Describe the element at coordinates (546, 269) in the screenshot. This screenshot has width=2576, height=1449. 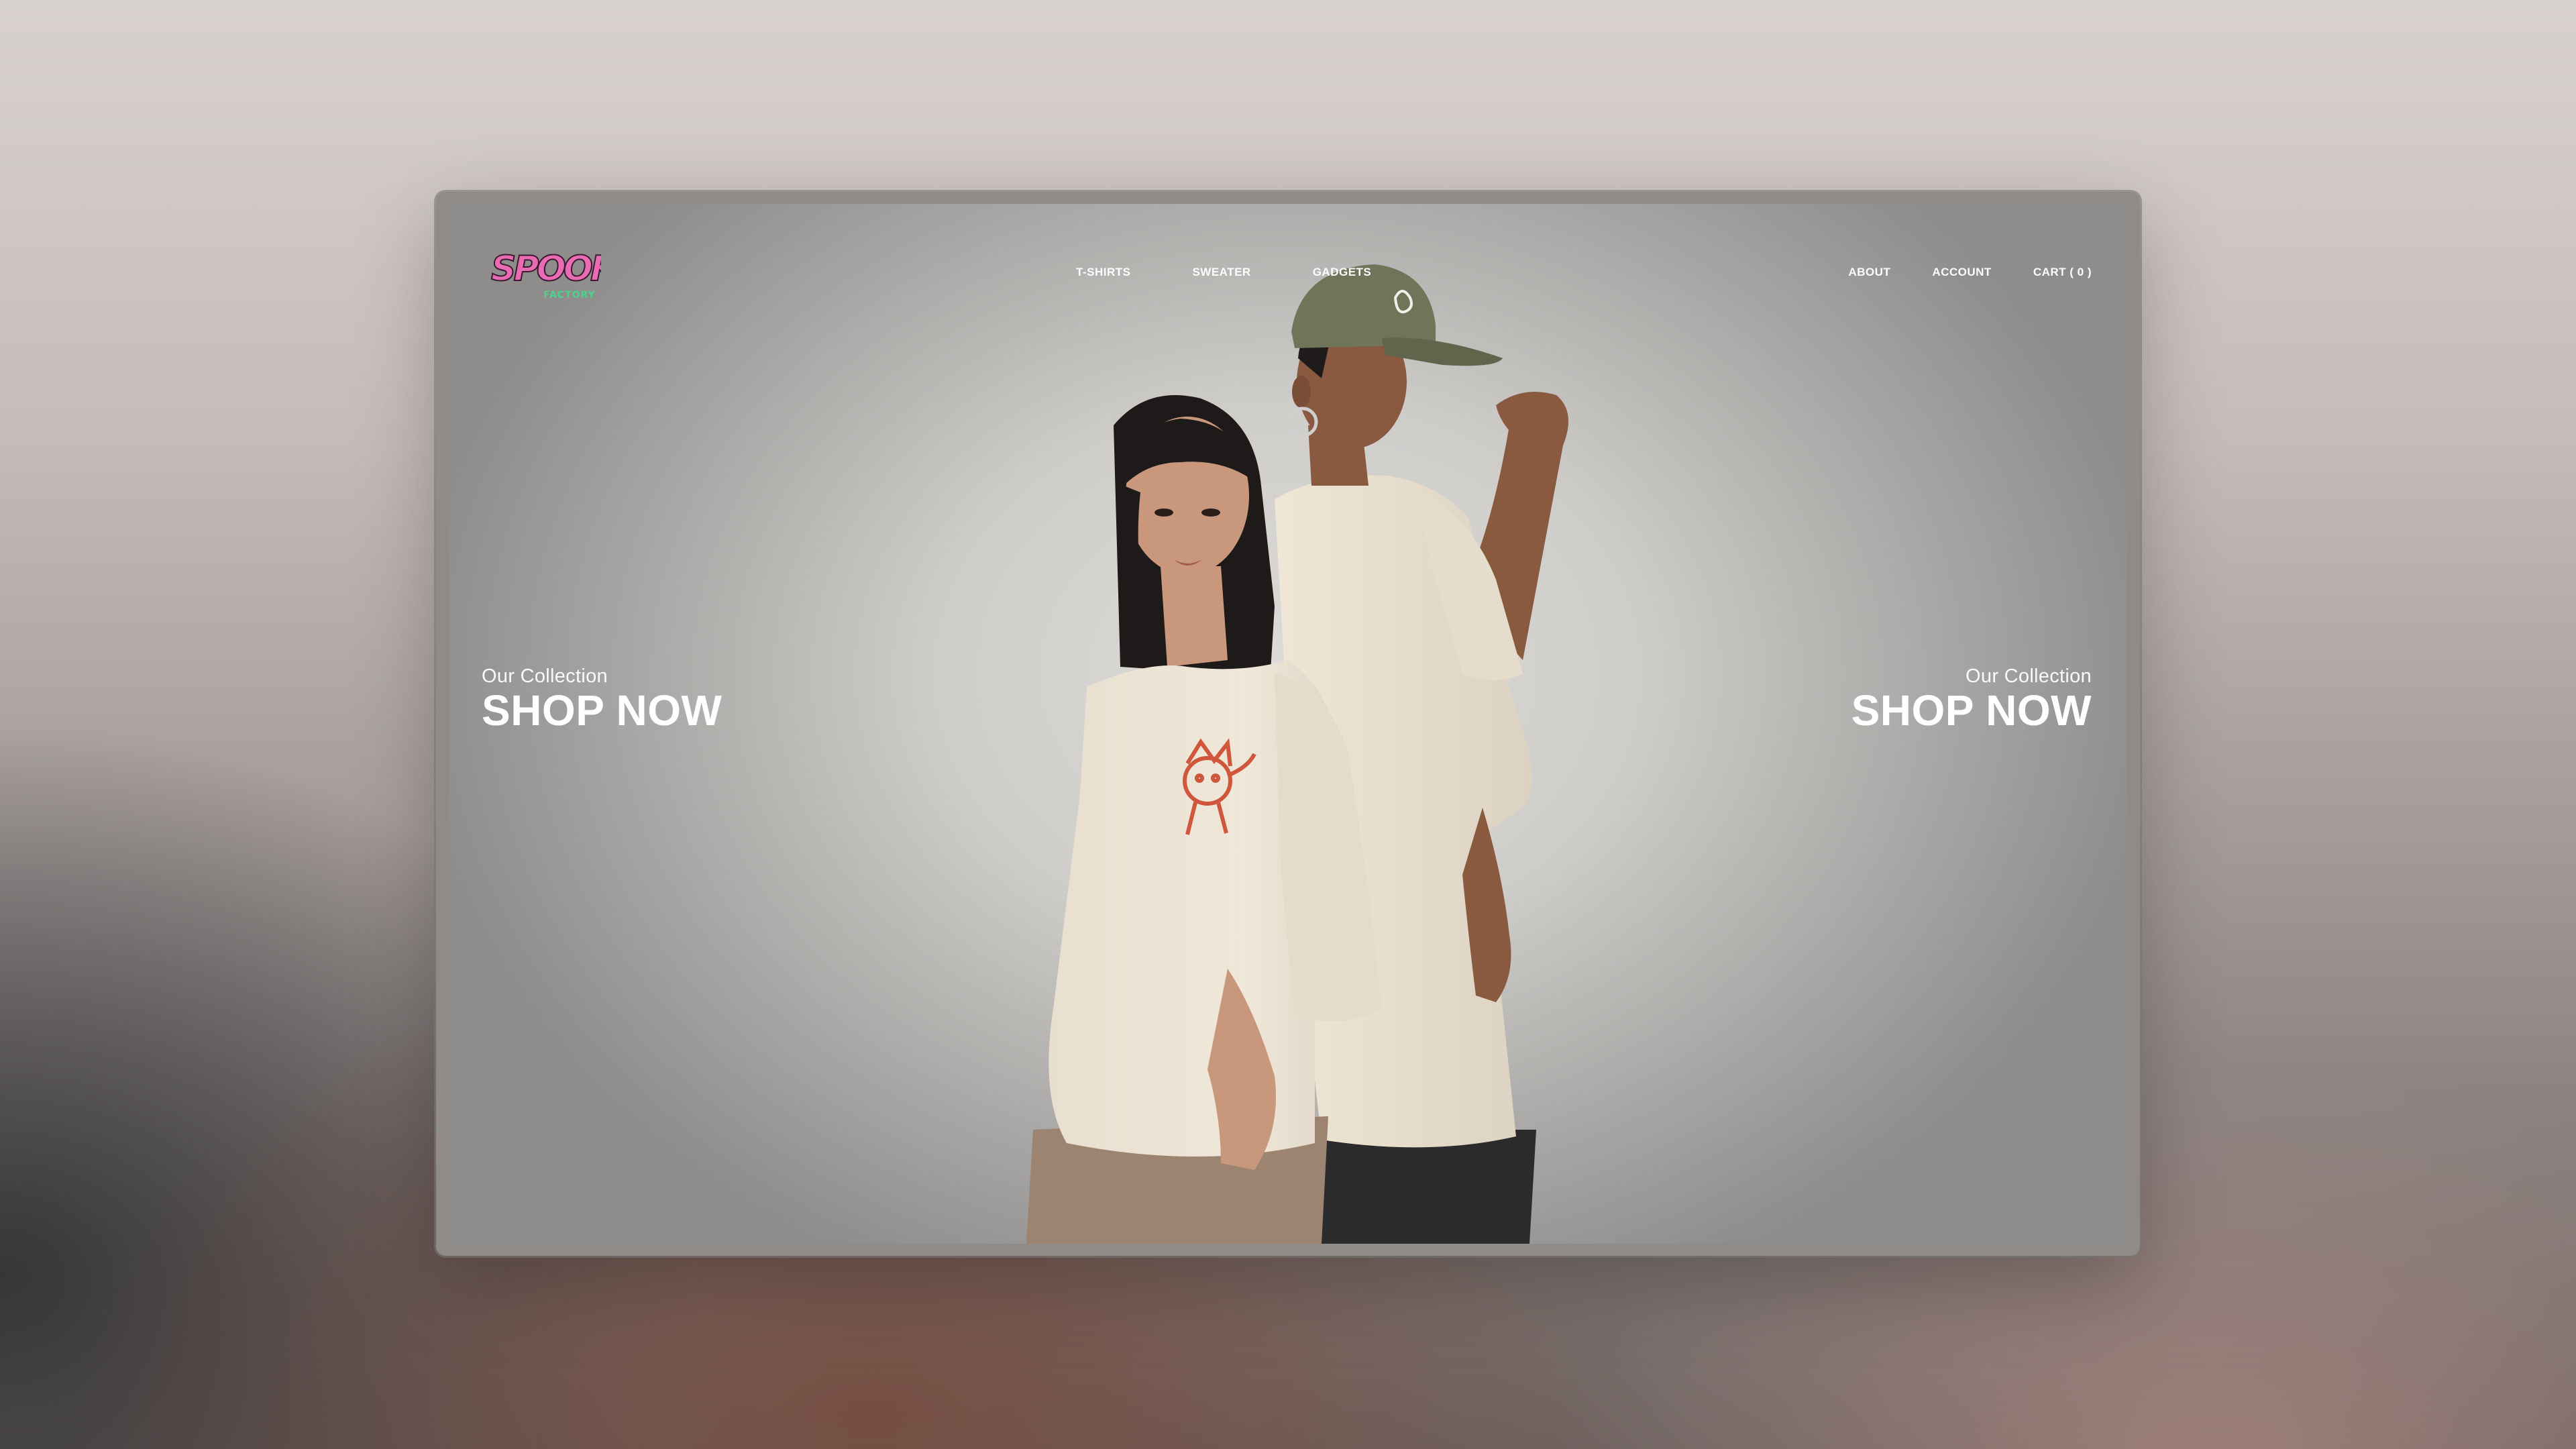
I see `svg-text: SPOOKY` at that location.